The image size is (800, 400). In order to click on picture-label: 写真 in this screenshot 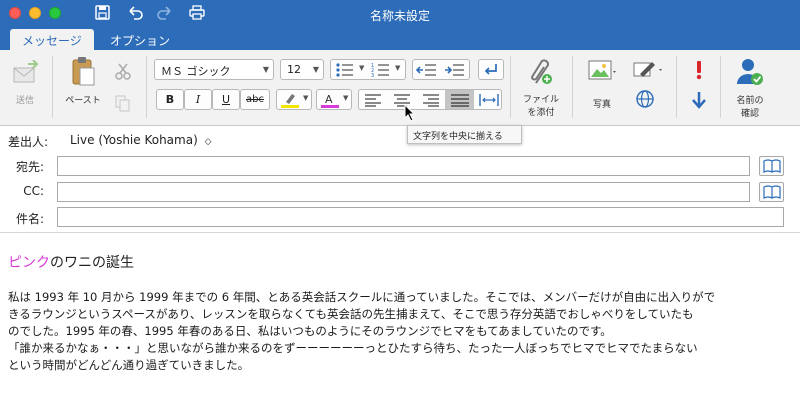, I will do `click(601, 105)`.